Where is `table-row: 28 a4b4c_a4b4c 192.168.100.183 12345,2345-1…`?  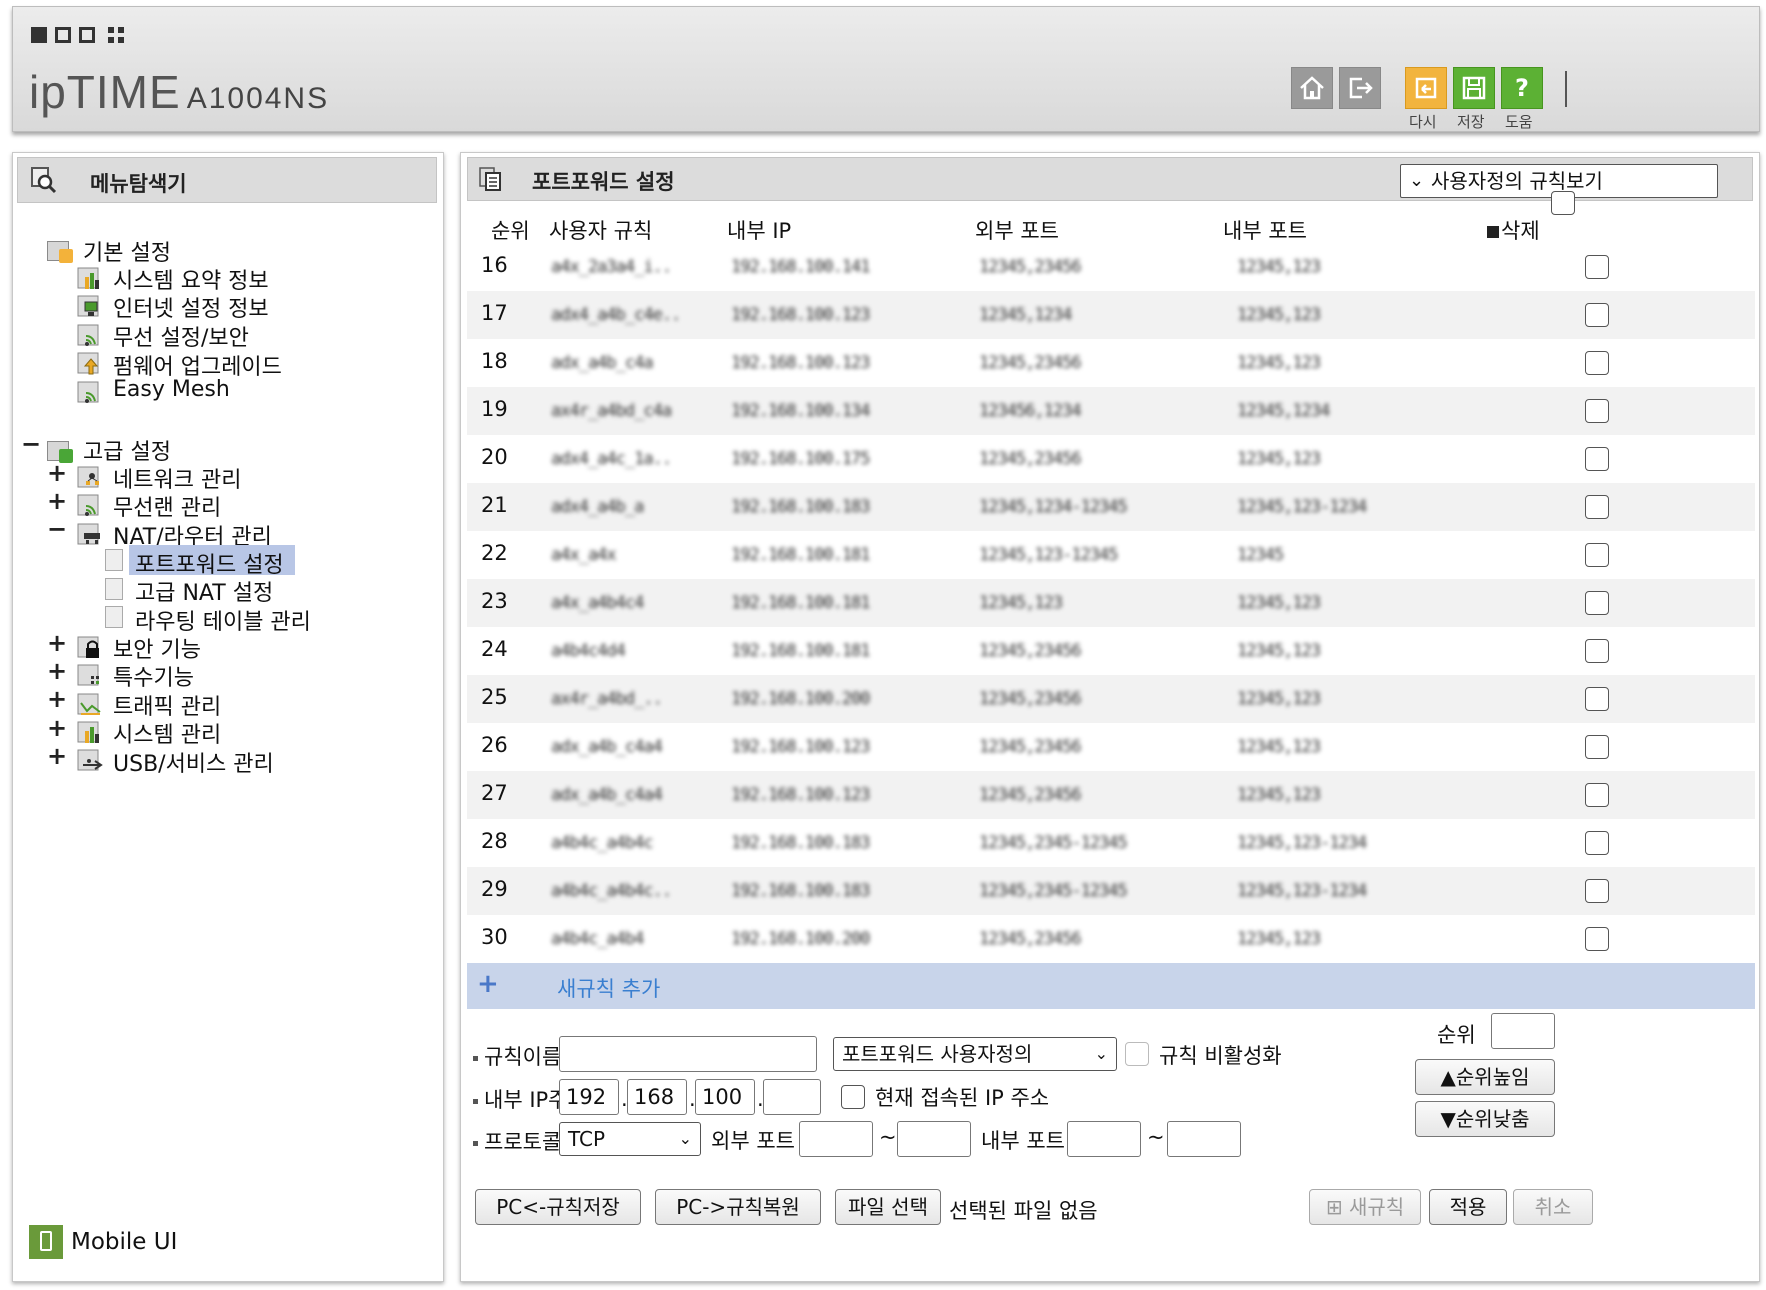 table-row: 28 a4b4c_a4b4c 192.168.100.183 12345,2345-1… is located at coordinates (1111, 843).